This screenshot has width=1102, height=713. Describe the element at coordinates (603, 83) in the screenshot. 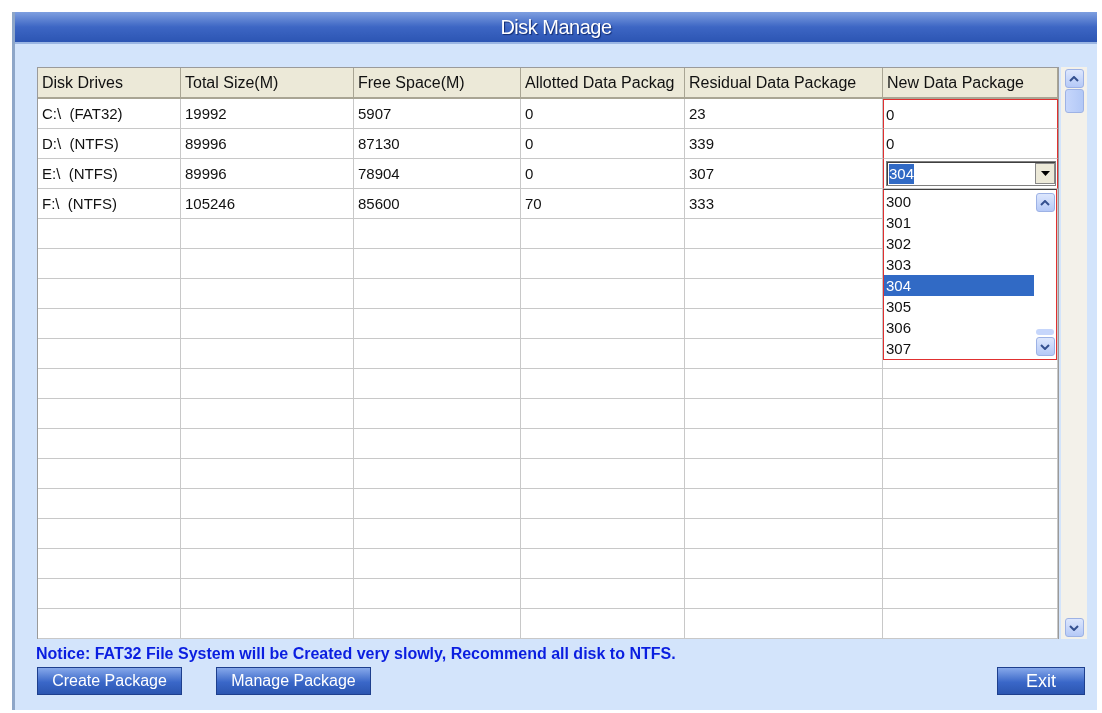

I see `column-header: Allotted Data Packag` at that location.